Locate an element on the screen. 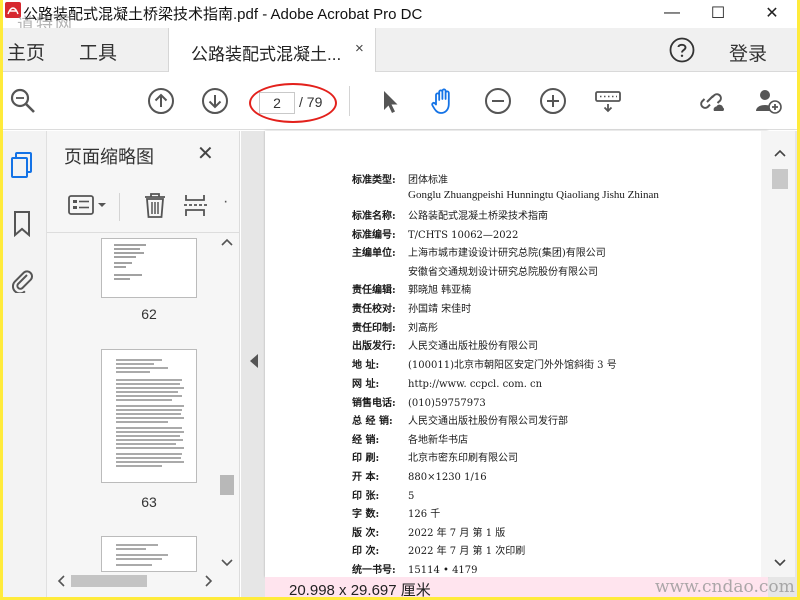 This screenshot has height=600, width=800. document-vertical-scrollbar is located at coordinates (778, 354).